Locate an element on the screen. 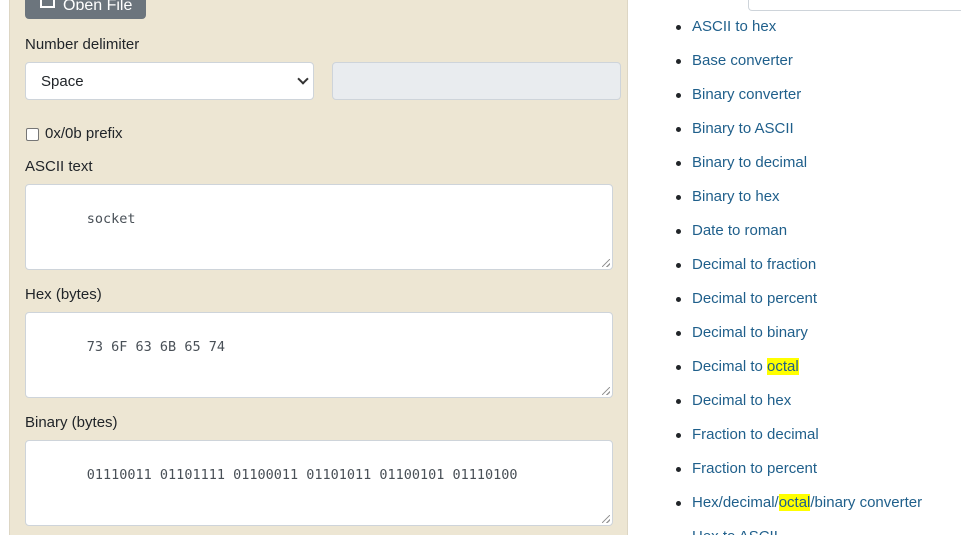 Image resolution: width=961 pixels, height=535 pixels. converter-link: Decimal to binary is located at coordinates (750, 332).